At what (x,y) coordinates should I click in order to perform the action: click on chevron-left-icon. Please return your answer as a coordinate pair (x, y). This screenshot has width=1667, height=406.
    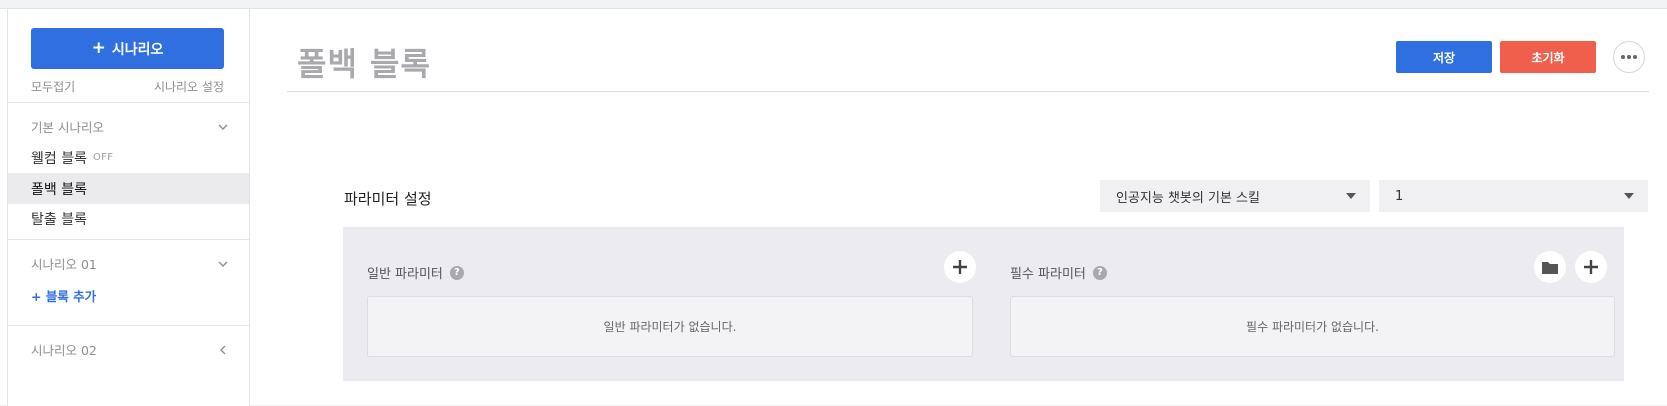
    Looking at the image, I should click on (223, 350).